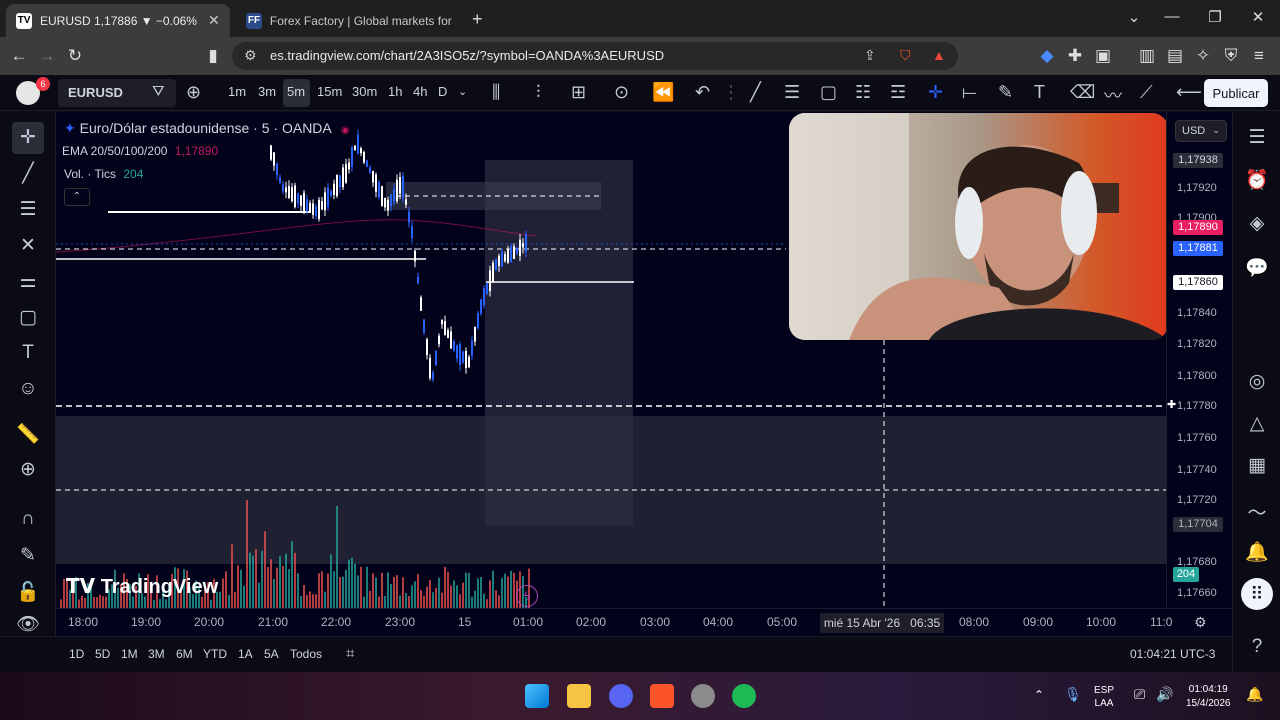 The width and height of the screenshot is (1280, 720). I want to click on ideas-icon: △, so click(1257, 423).